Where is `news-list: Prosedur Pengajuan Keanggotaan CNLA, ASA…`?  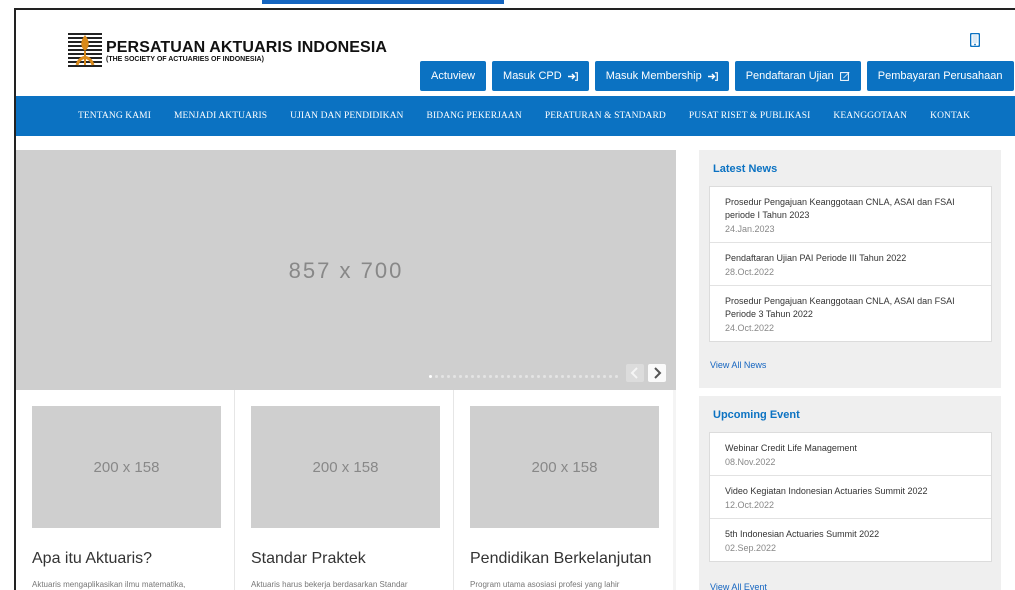
news-list: Prosedur Pengajuan Keanggotaan CNLA, ASA… is located at coordinates (850, 264).